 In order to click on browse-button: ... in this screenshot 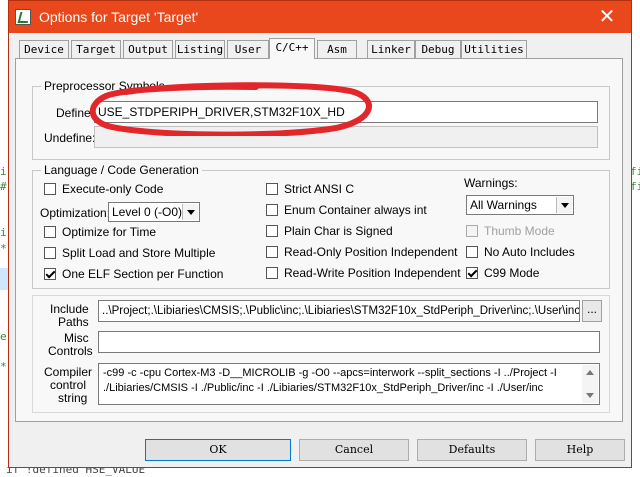, I will do `click(592, 311)`.